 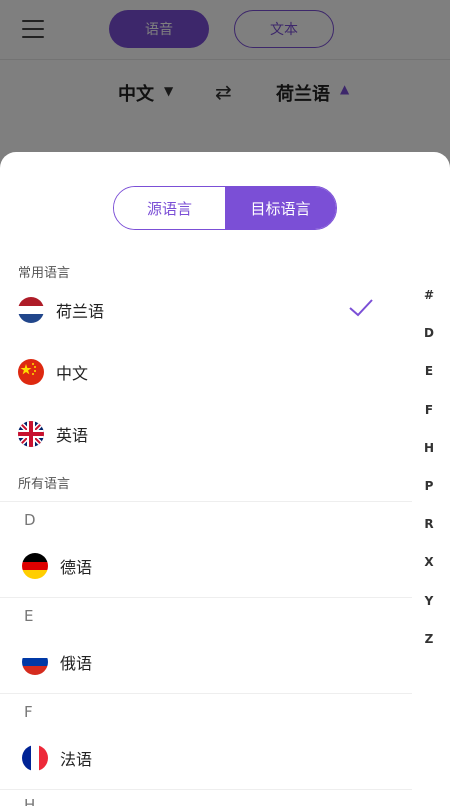 What do you see at coordinates (35, 566) in the screenshot?
I see `germany-flag-icon` at bounding box center [35, 566].